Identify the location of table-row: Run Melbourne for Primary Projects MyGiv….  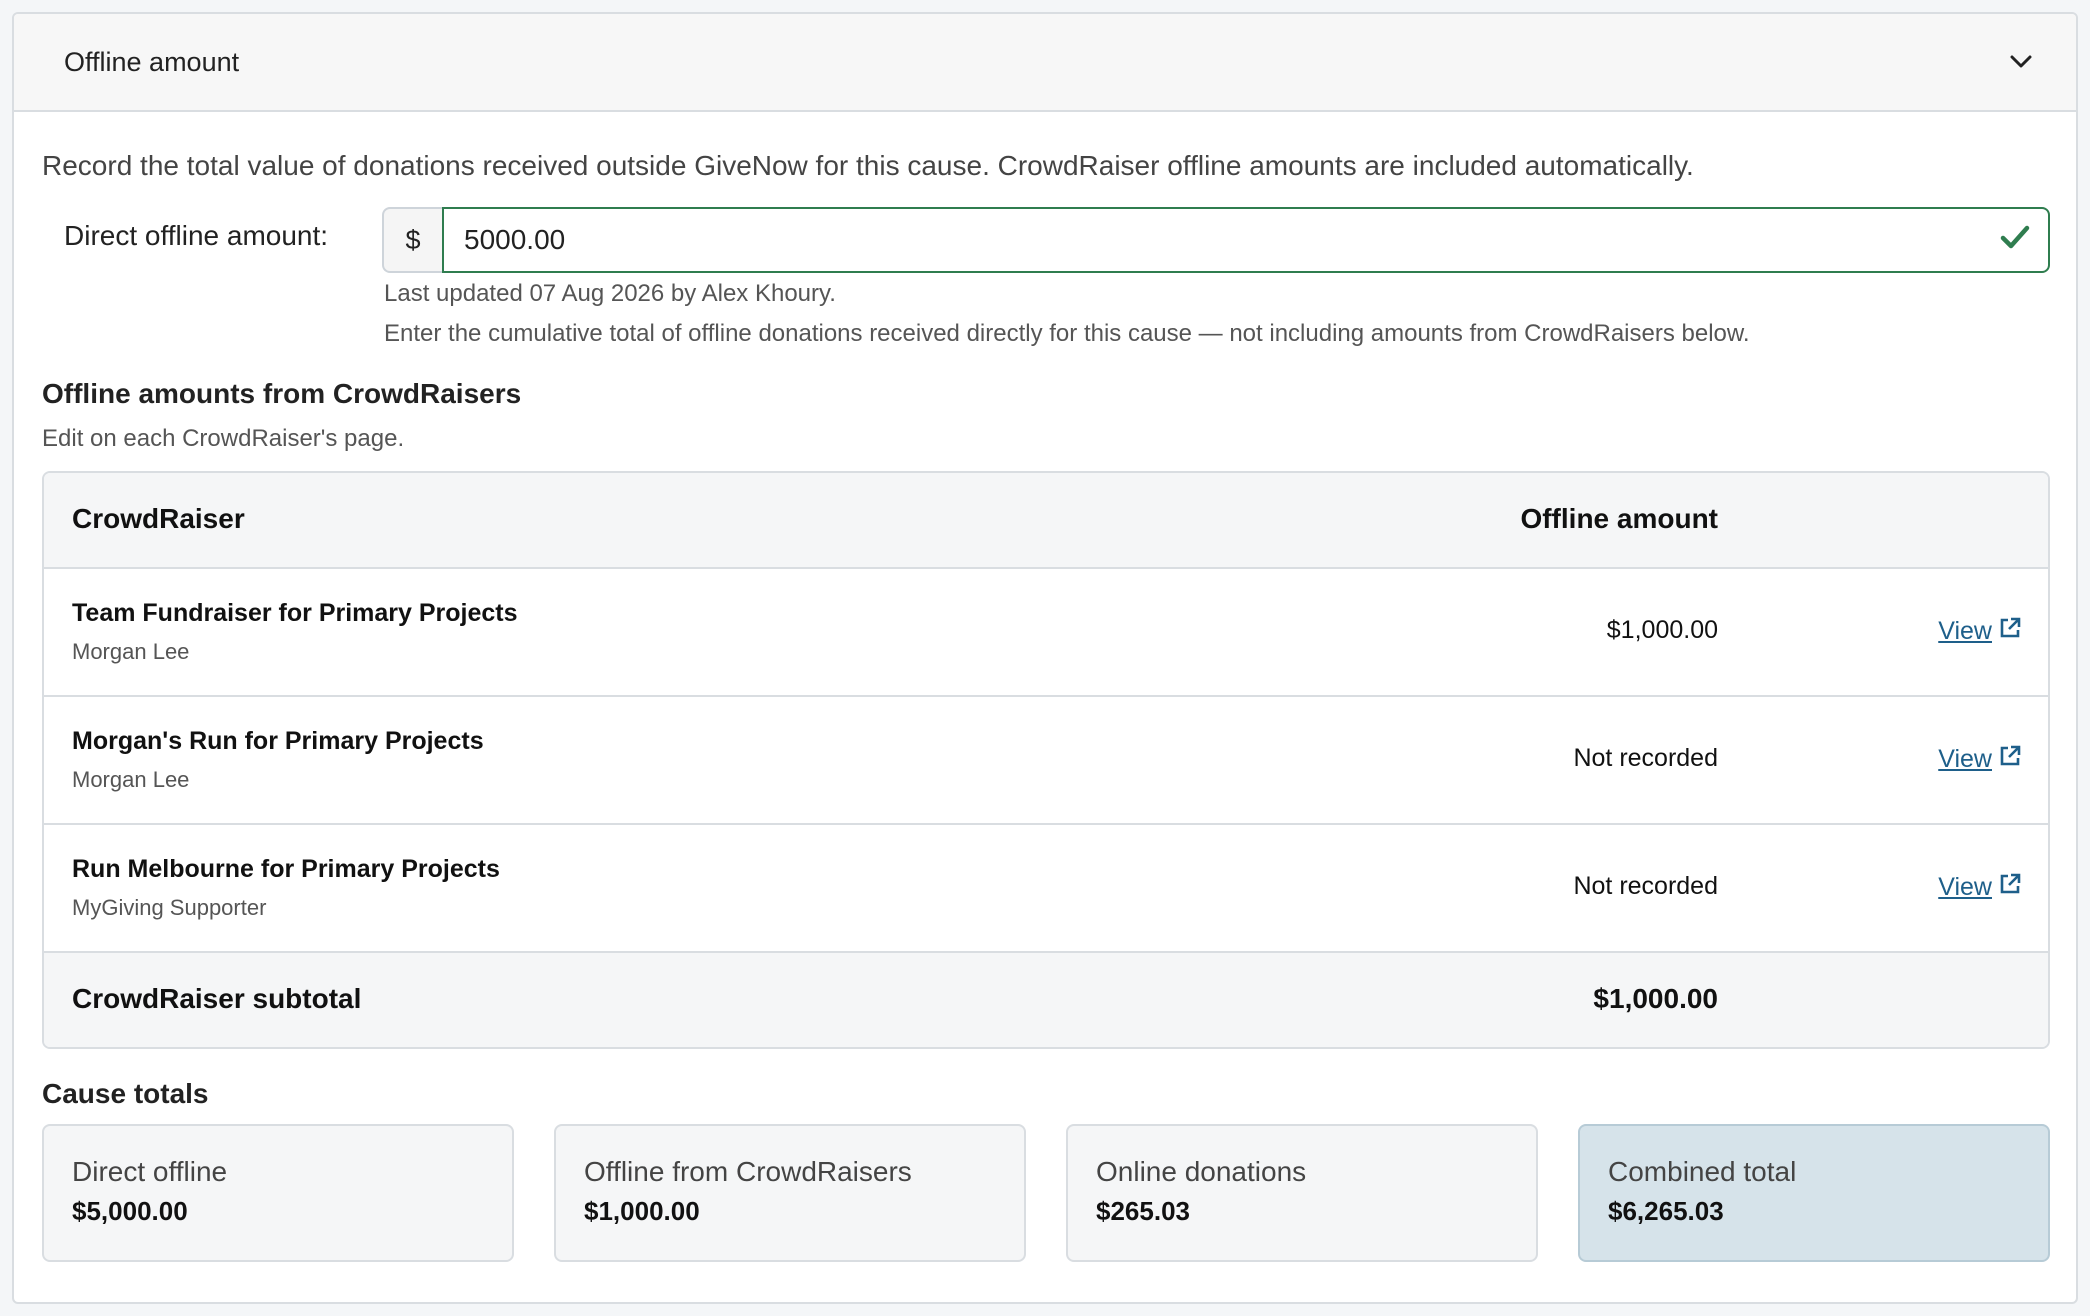
(1046, 889).